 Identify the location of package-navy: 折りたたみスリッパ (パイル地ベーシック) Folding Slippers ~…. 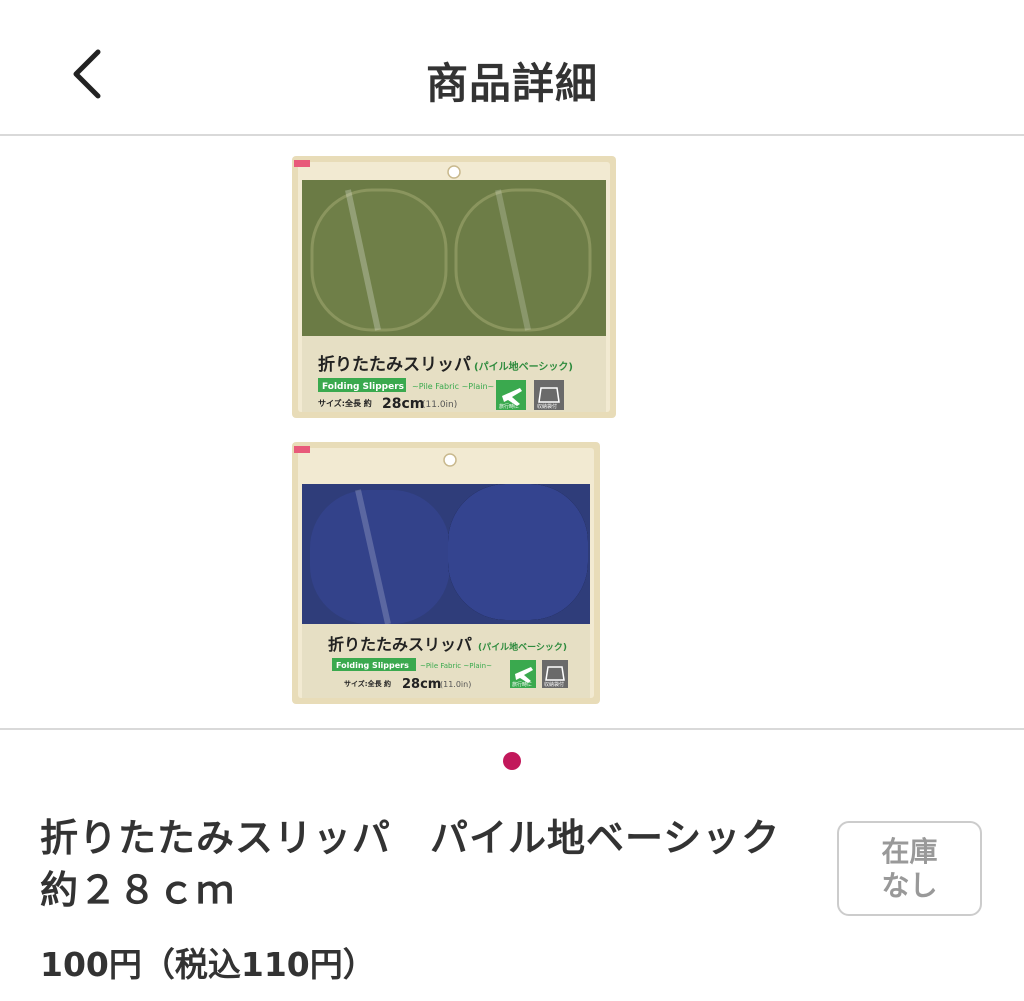
(446, 573).